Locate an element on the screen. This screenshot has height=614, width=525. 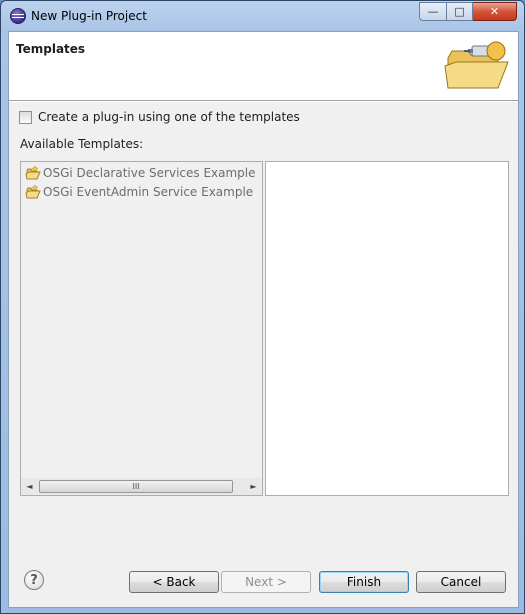
title-bar: New Plug-in Project — □ ✕ is located at coordinates (262, 16).